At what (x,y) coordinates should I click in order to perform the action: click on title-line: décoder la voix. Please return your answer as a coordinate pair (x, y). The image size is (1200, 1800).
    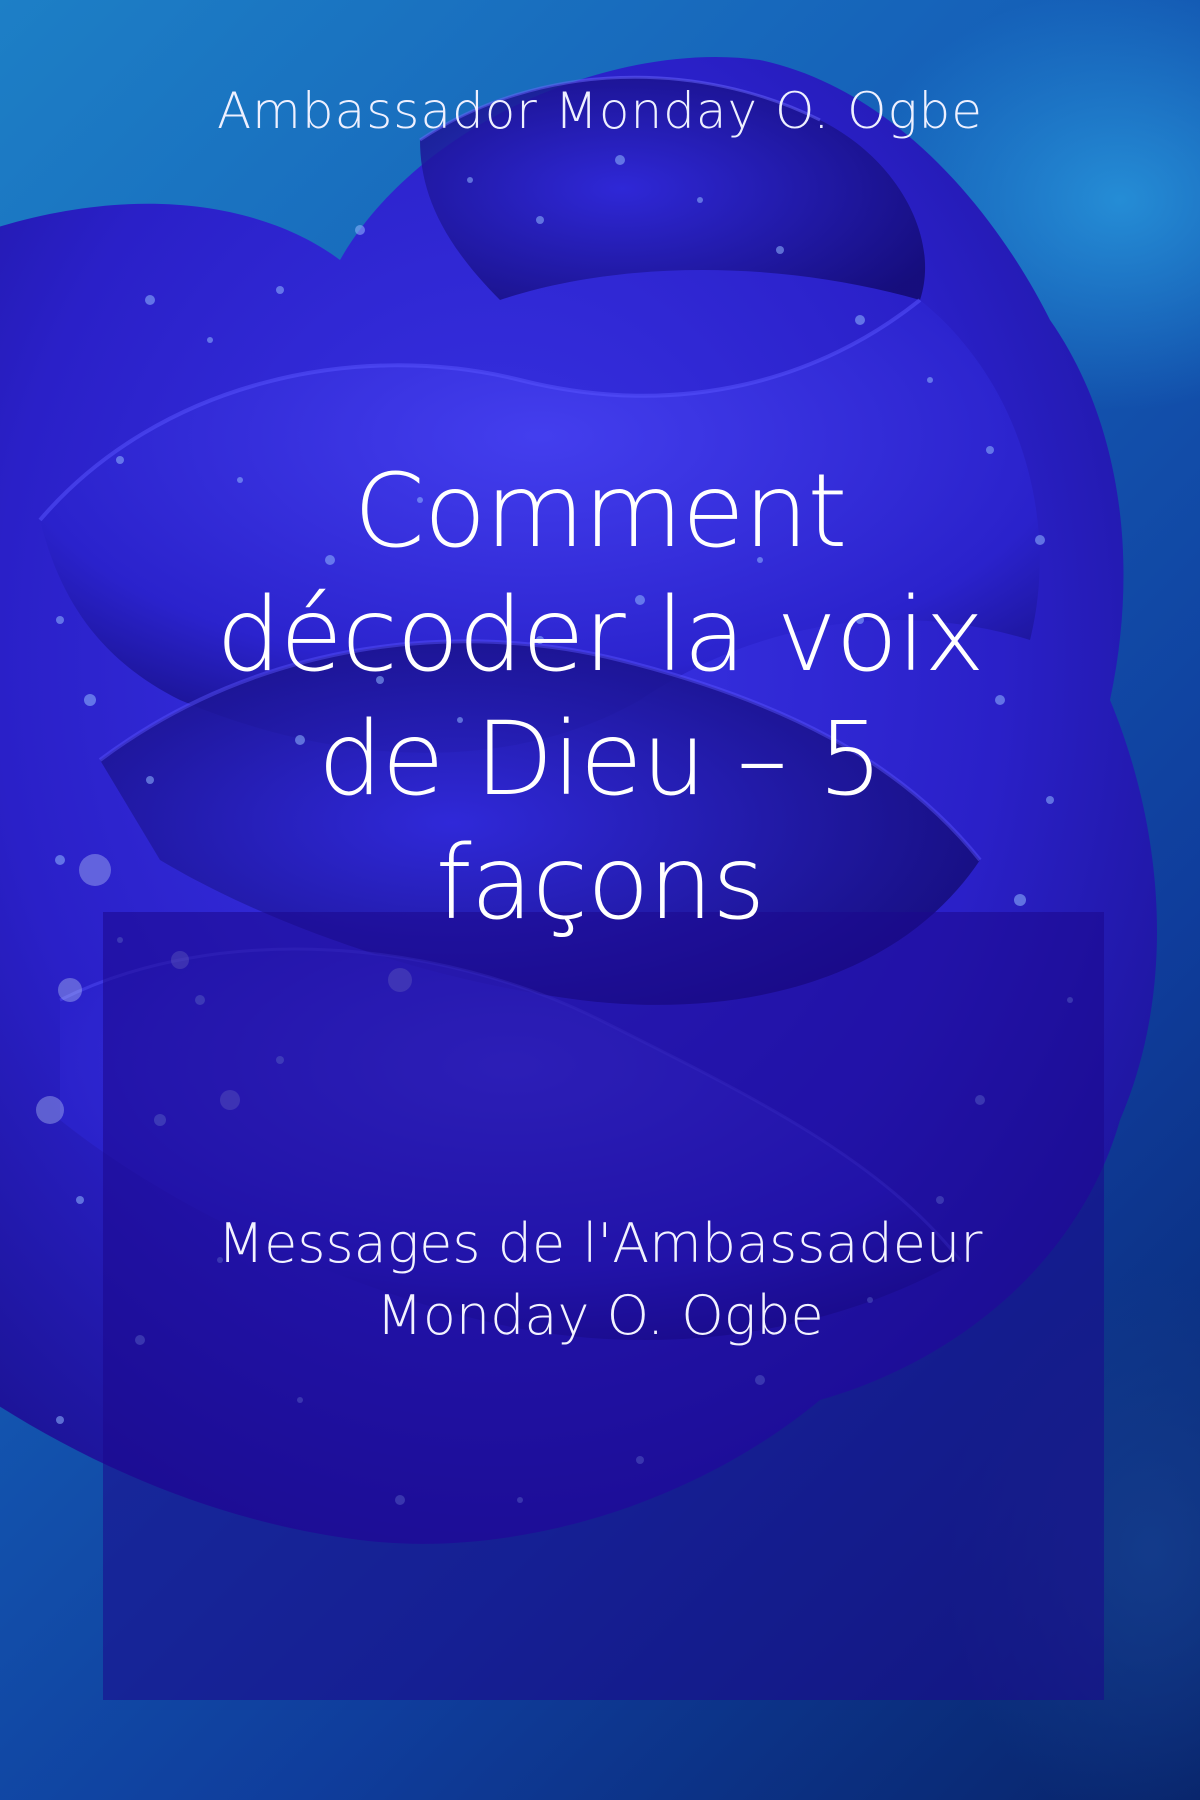
    Looking at the image, I should click on (600, 635).